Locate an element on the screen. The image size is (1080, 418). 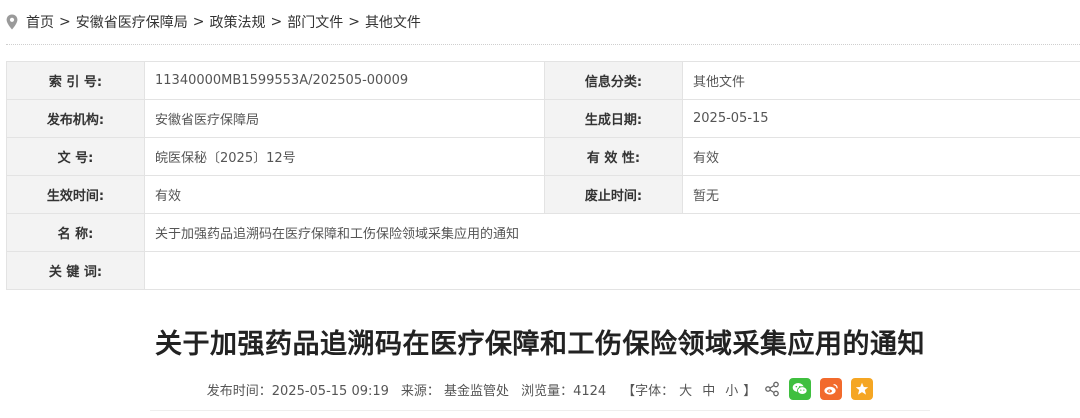
keywords-label: 关 键 词: is located at coordinates (75, 270).